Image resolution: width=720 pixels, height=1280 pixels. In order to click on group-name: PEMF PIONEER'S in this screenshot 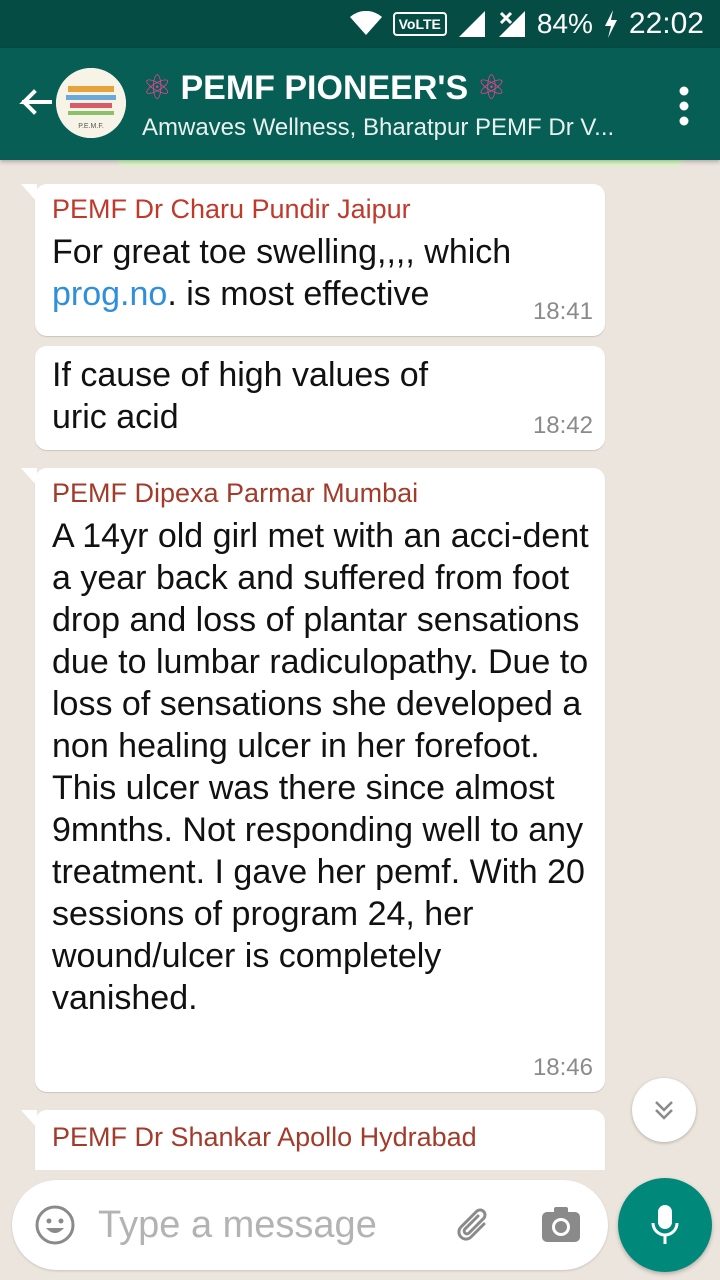, I will do `click(324, 87)`.